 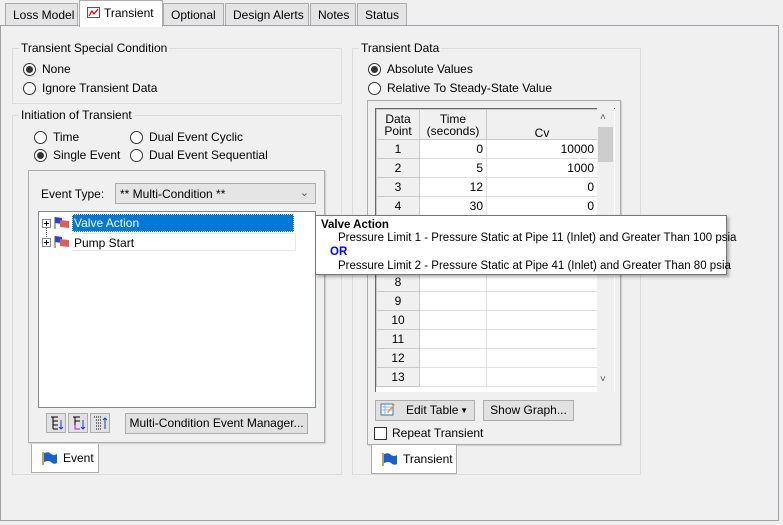 I want to click on row-header: 1, so click(x=398, y=149).